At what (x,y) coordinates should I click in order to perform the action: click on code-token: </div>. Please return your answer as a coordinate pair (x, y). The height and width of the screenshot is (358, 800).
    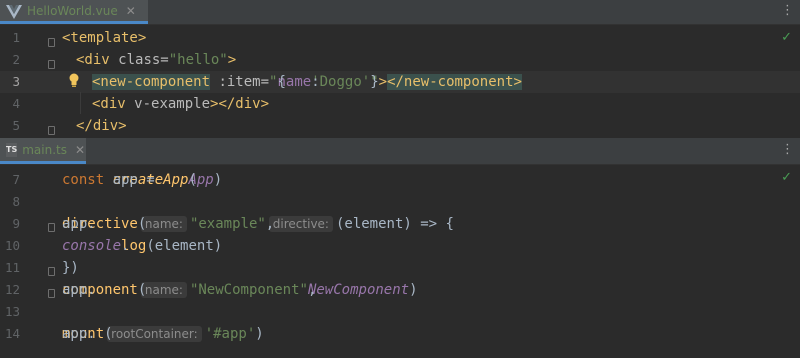
    Looking at the image, I should click on (101, 126).